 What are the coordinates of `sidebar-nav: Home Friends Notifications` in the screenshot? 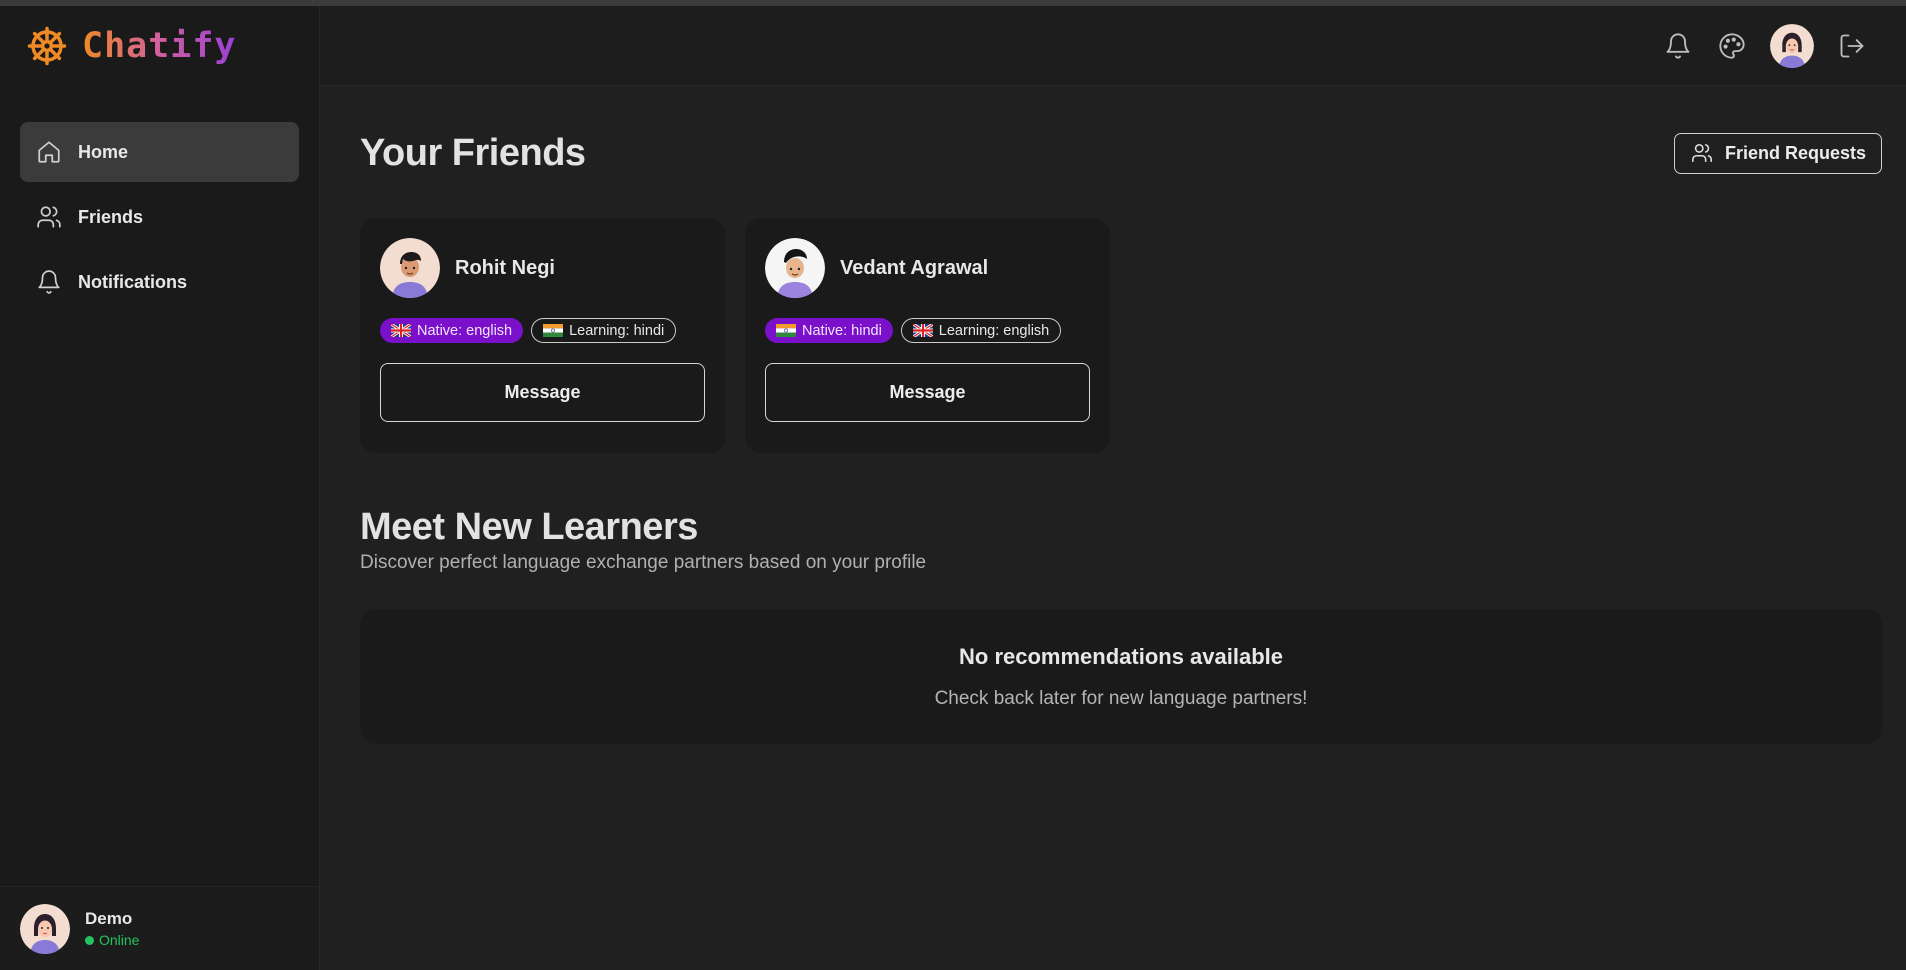 It's located at (159, 199).